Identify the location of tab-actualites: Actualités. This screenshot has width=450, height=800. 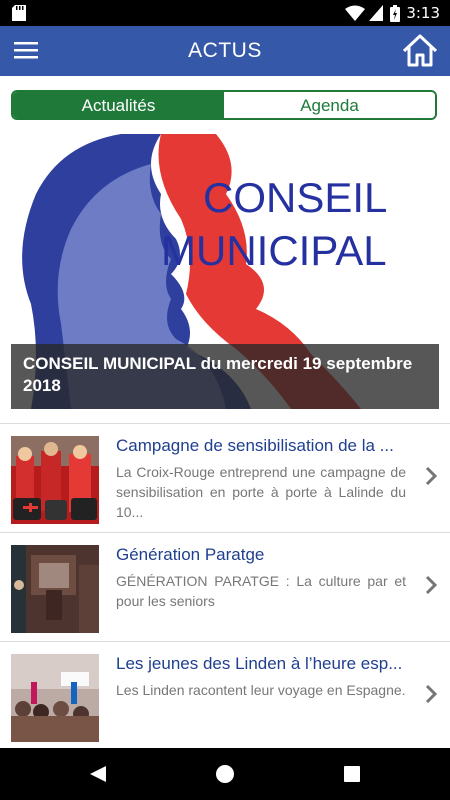
(118, 105).